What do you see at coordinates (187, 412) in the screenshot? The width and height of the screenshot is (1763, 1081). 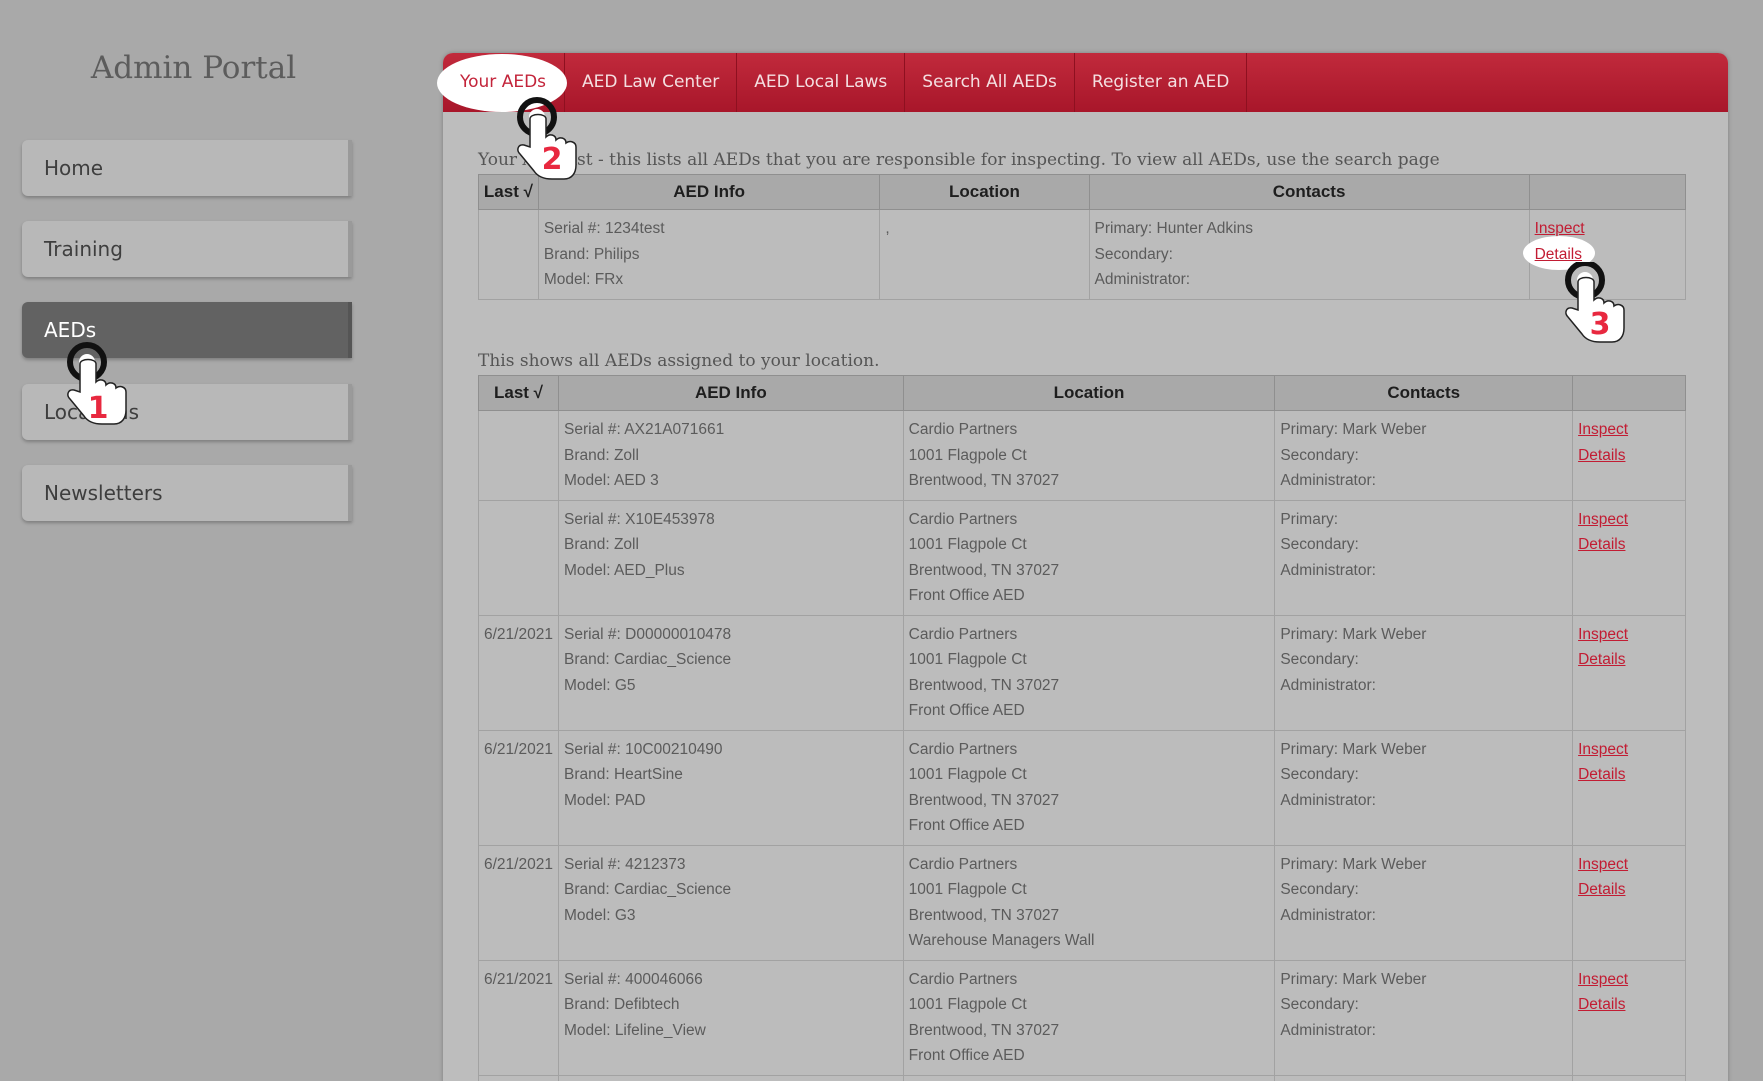 I see `sidebar-item-locations: Locations` at bounding box center [187, 412].